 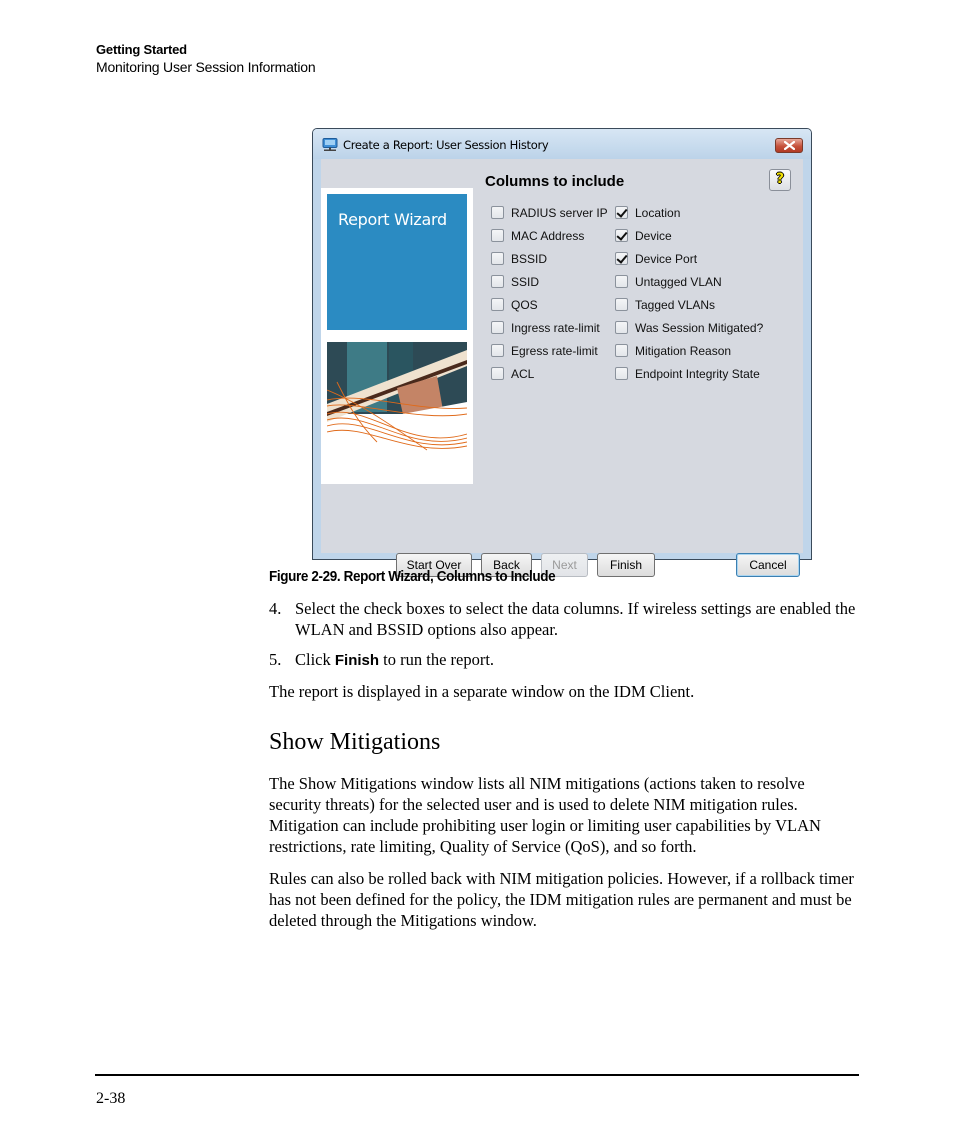 I want to click on dialog-titlebar: Create a Report: User Session History, so click(x=562, y=144).